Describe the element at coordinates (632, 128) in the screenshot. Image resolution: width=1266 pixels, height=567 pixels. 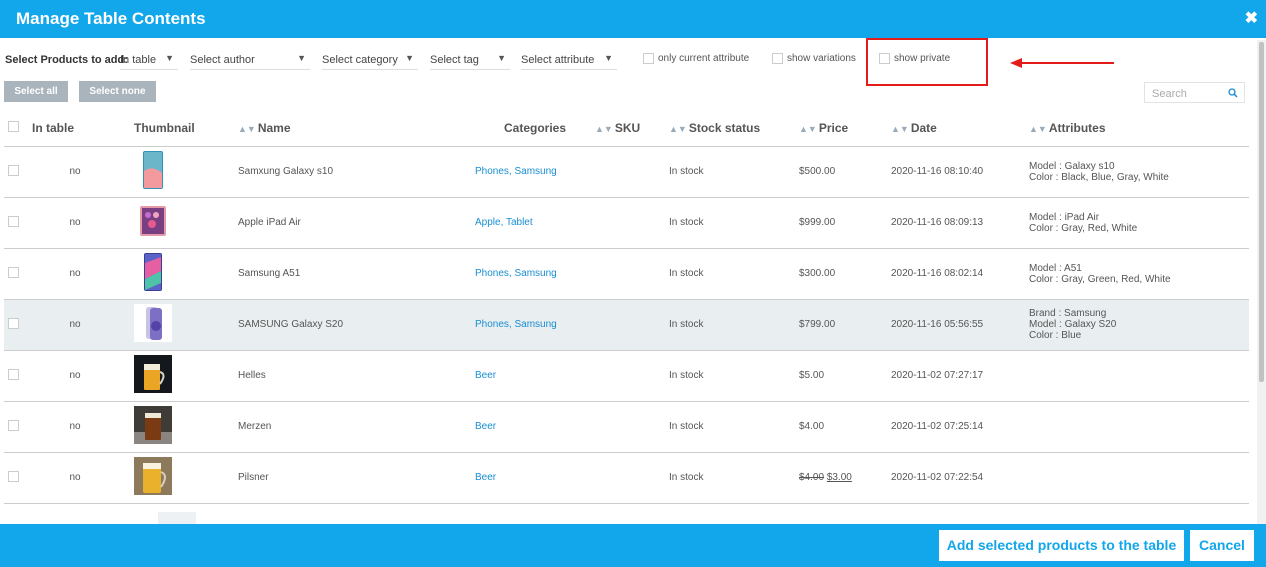
I see `column-sku: ▲▼ SKU` at that location.